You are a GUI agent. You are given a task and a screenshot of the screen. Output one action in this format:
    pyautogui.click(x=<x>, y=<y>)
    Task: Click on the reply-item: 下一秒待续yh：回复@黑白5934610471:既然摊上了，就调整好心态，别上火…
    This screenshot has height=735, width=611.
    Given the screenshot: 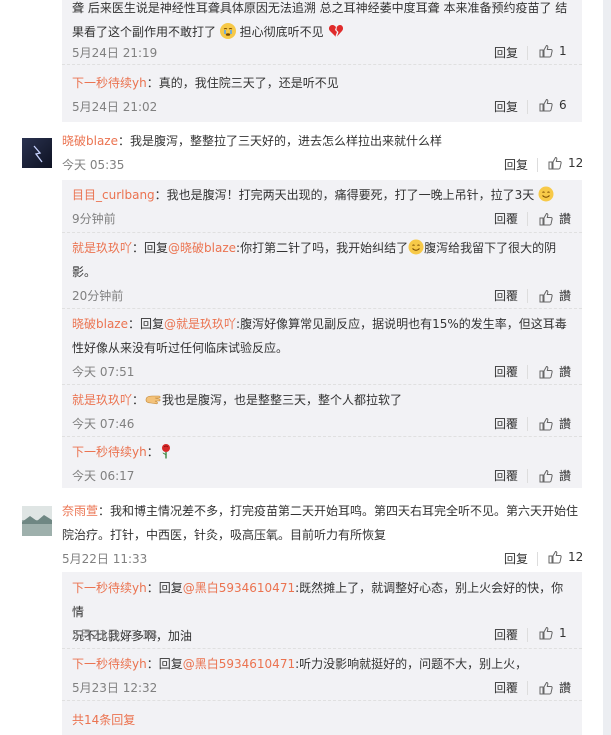 What is the action you would take?
    pyautogui.click(x=322, y=610)
    